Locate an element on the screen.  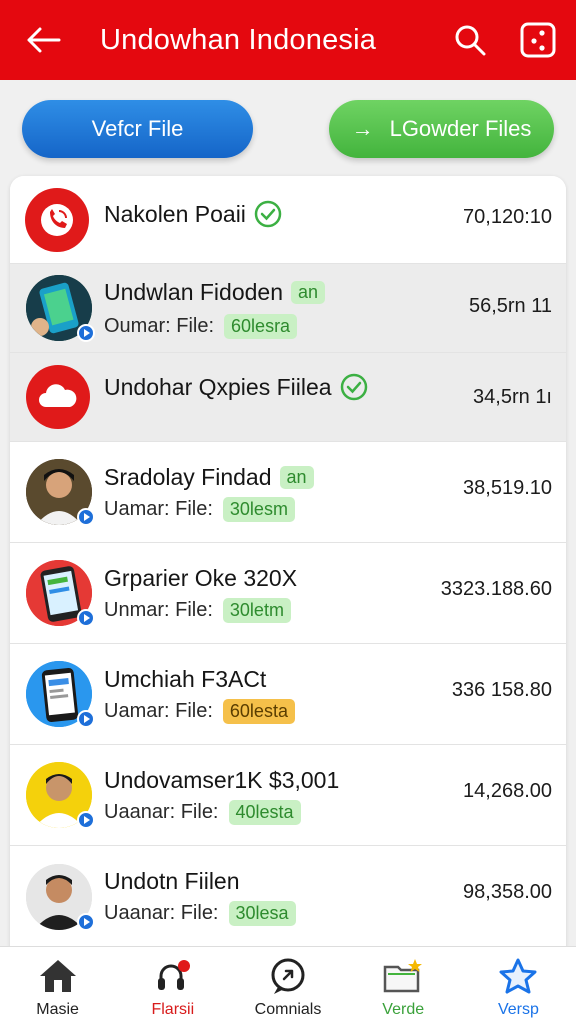
lgowder-files-label: LGowder Files is located at coordinates (460, 128).